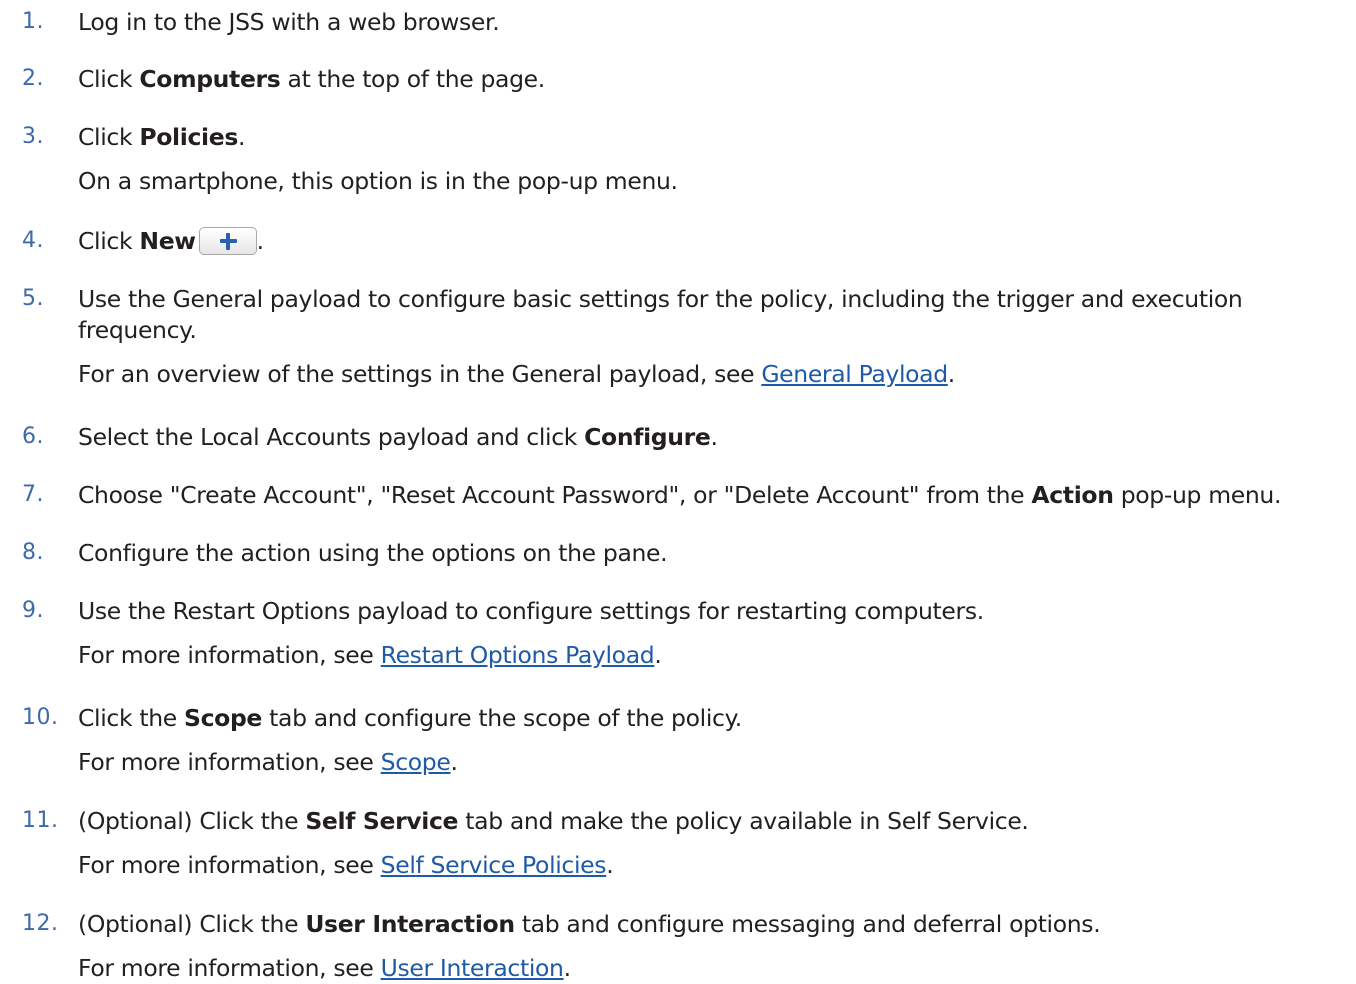 The height and width of the screenshot is (984, 1356). What do you see at coordinates (33, 78) in the screenshot?
I see `step-number: 2.` at bounding box center [33, 78].